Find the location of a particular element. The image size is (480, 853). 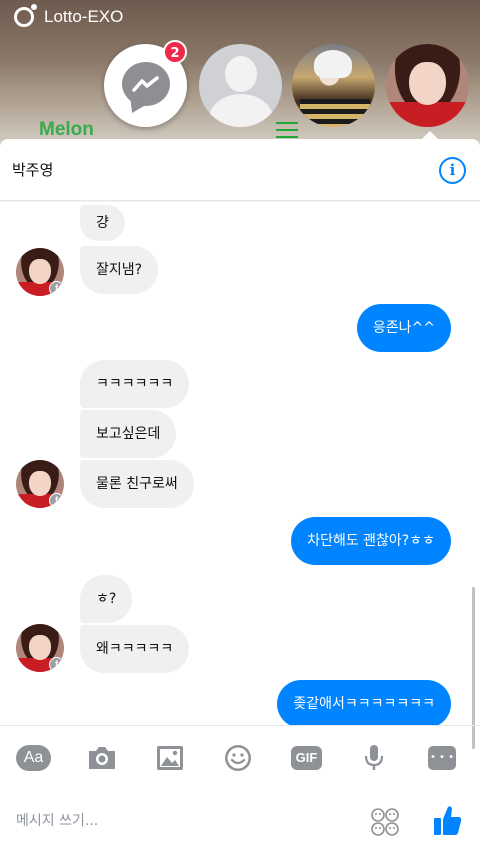

info-icon: i is located at coordinates (452, 170).